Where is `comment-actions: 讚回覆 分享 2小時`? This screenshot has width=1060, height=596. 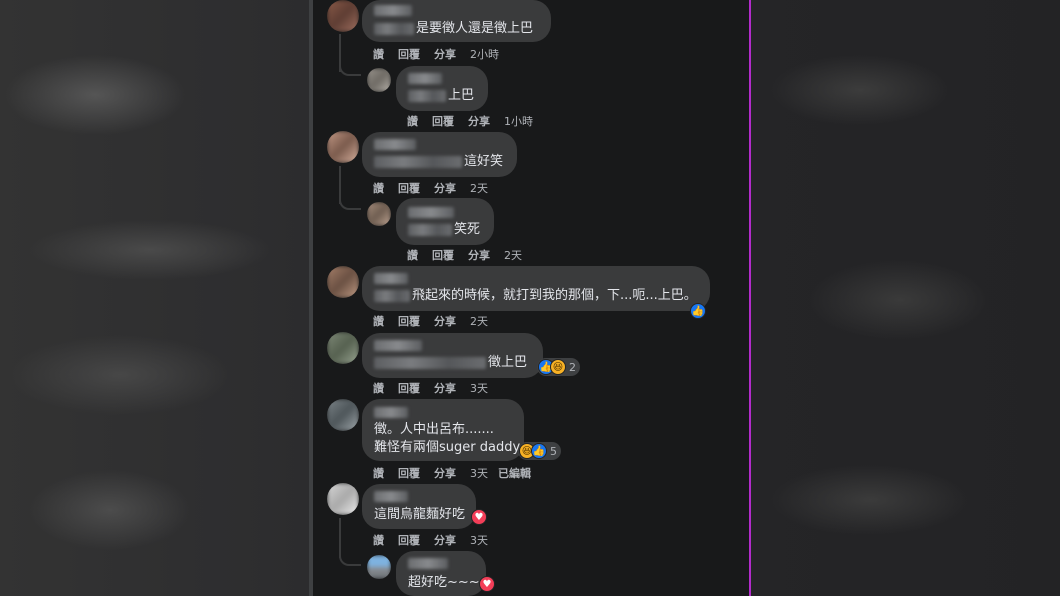 comment-actions: 讚回覆 分享 2小時 is located at coordinates (441, 54).